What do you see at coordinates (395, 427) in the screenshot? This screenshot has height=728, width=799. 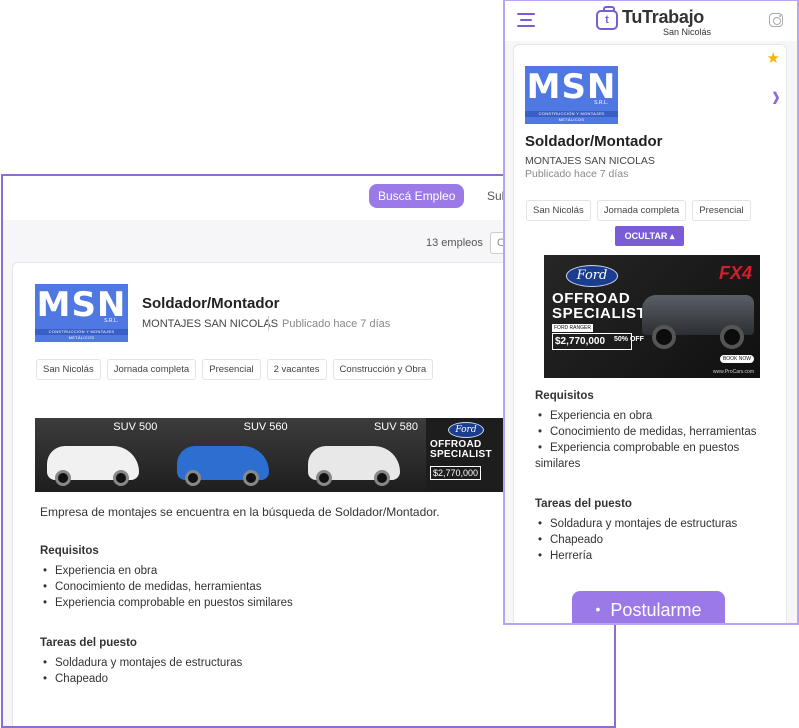 I see `car-label: SUV 580` at bounding box center [395, 427].